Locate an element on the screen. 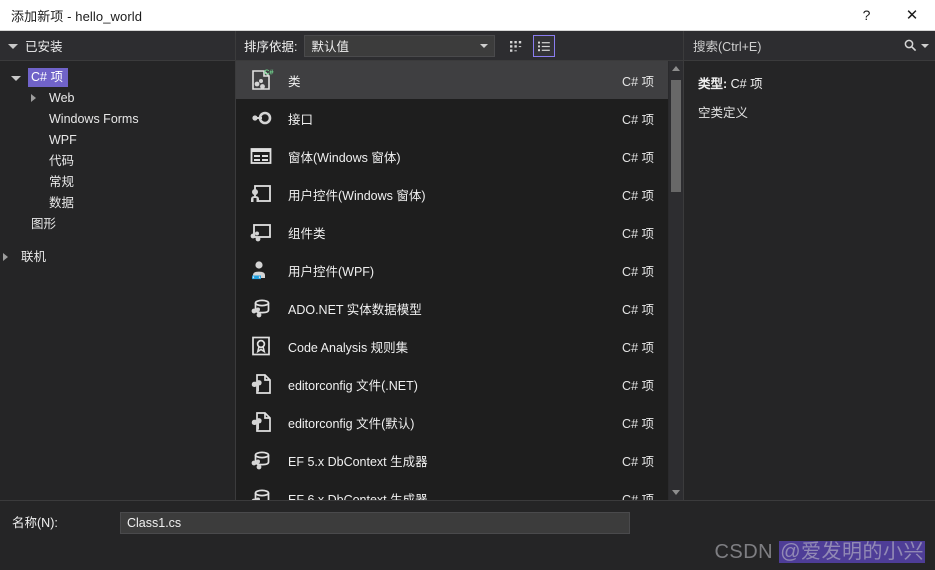 This screenshot has height=570, width=935. name-input is located at coordinates (375, 523).